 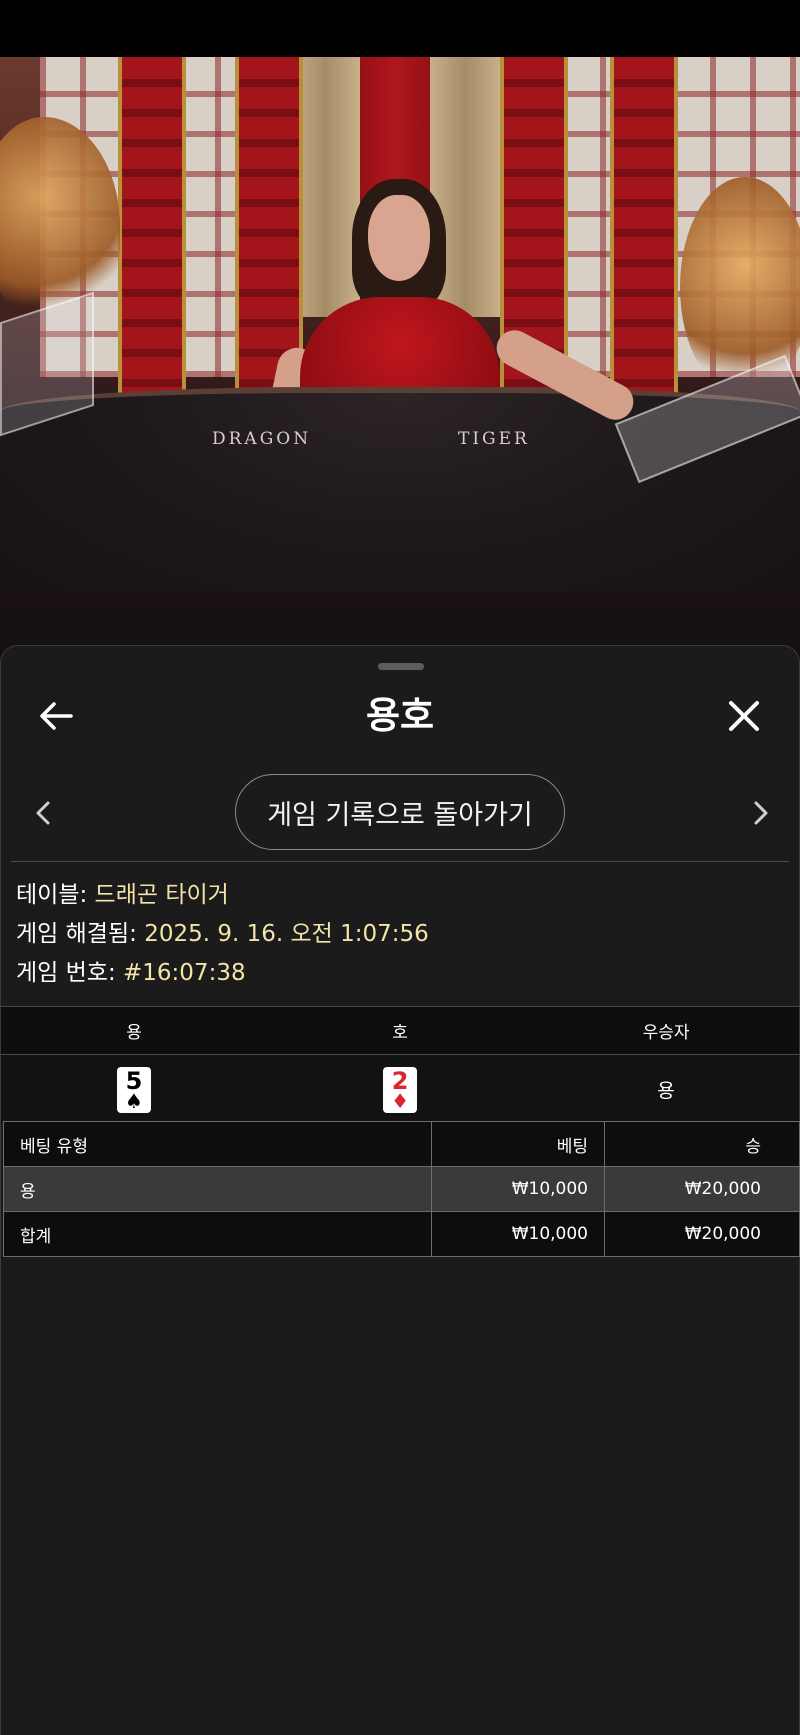 What do you see at coordinates (518, 1144) in the screenshot?
I see `header-bet-amount: 베팅` at bounding box center [518, 1144].